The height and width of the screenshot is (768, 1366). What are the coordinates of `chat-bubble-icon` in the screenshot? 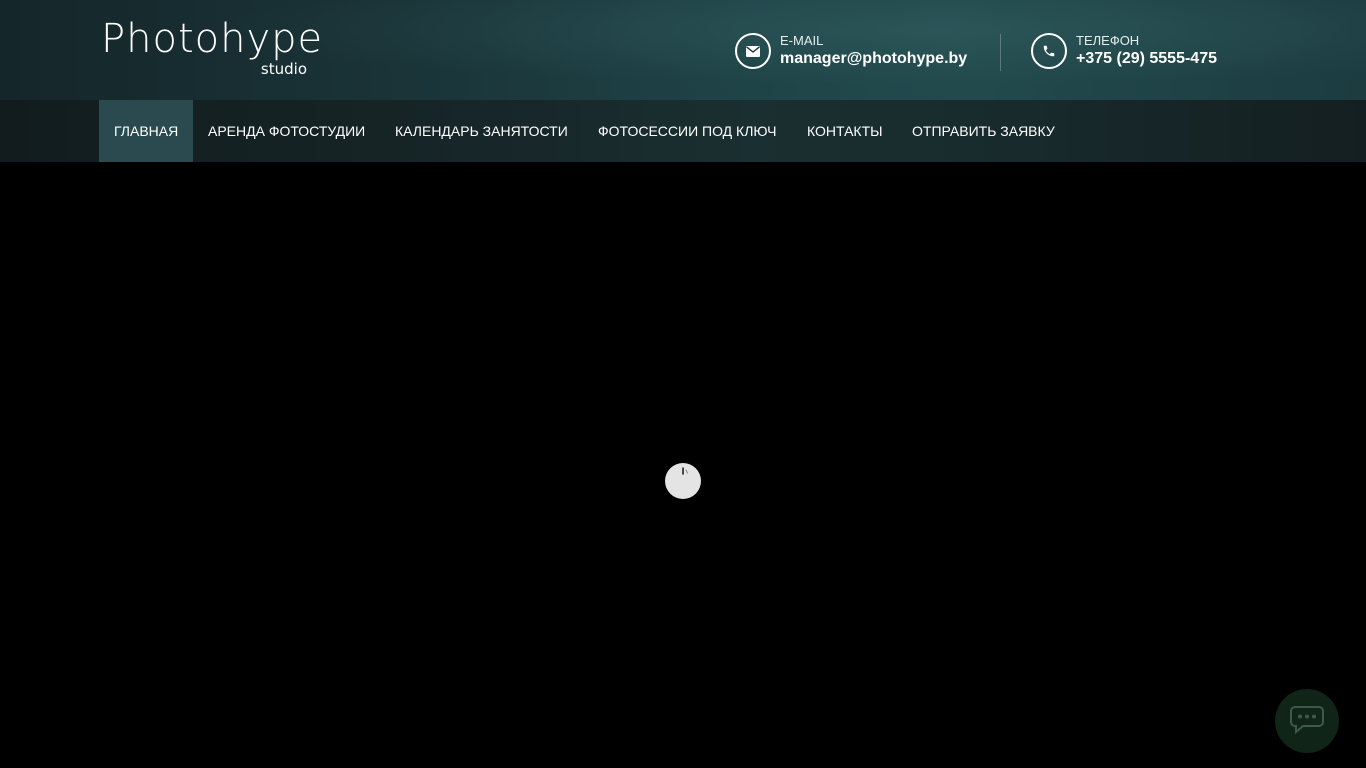 It's located at (1307, 721).